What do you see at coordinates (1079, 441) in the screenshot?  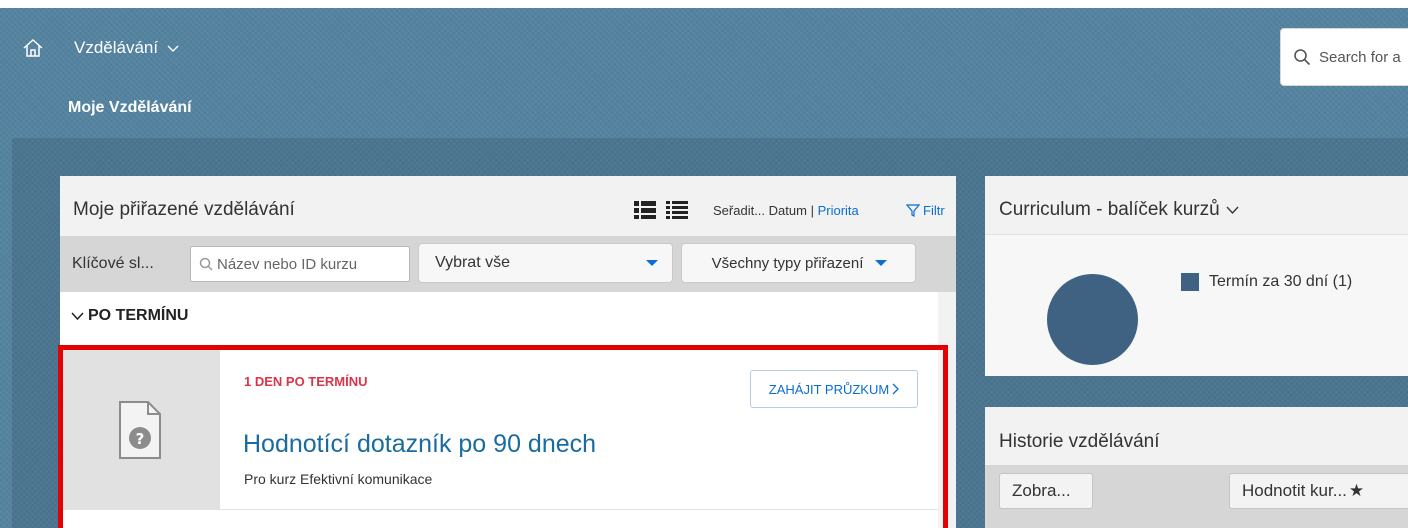 I see `history-title: Historie vzdělávání` at bounding box center [1079, 441].